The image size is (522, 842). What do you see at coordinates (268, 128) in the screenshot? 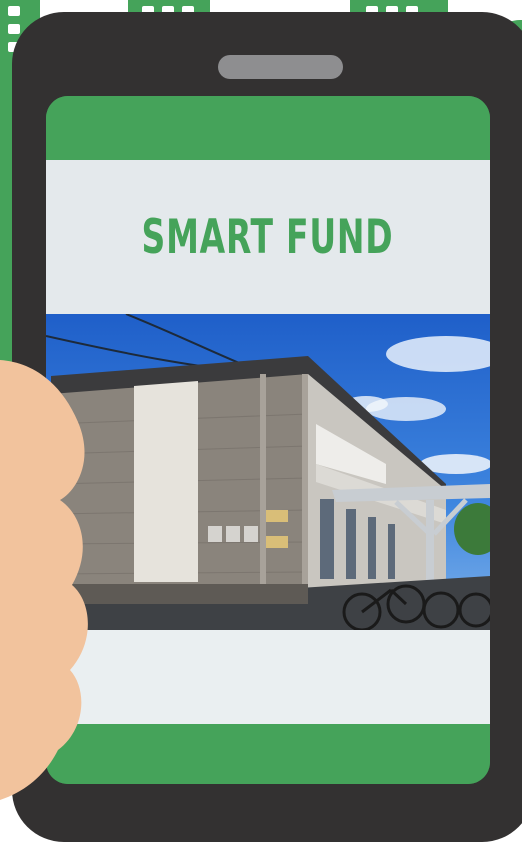
I see `screen-header-bar` at bounding box center [268, 128].